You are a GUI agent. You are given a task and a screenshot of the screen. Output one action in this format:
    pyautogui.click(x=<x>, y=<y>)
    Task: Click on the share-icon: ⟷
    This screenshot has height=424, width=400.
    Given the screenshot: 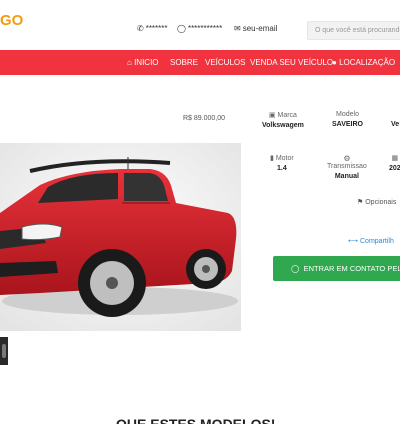 What is the action you would take?
    pyautogui.click(x=353, y=241)
    